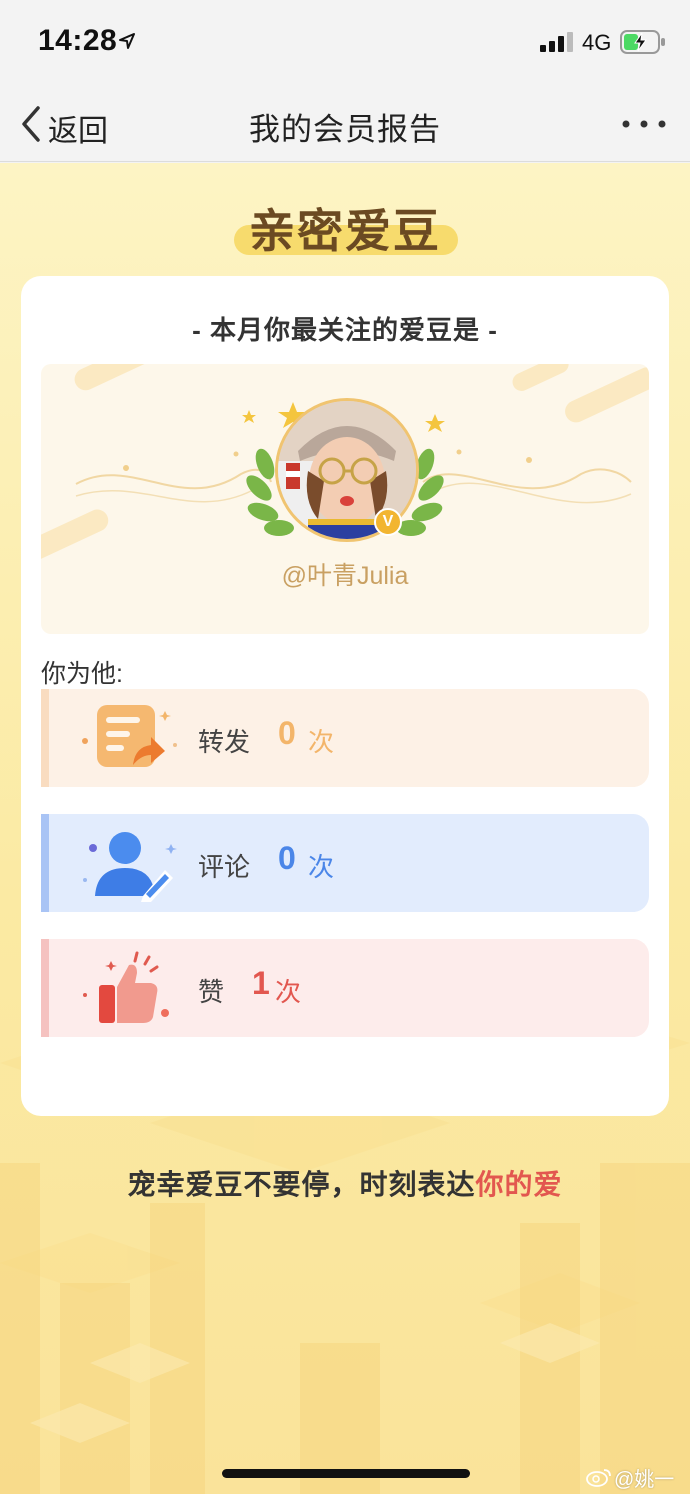  I want to click on section-title: 亲密爱豆, so click(345, 231).